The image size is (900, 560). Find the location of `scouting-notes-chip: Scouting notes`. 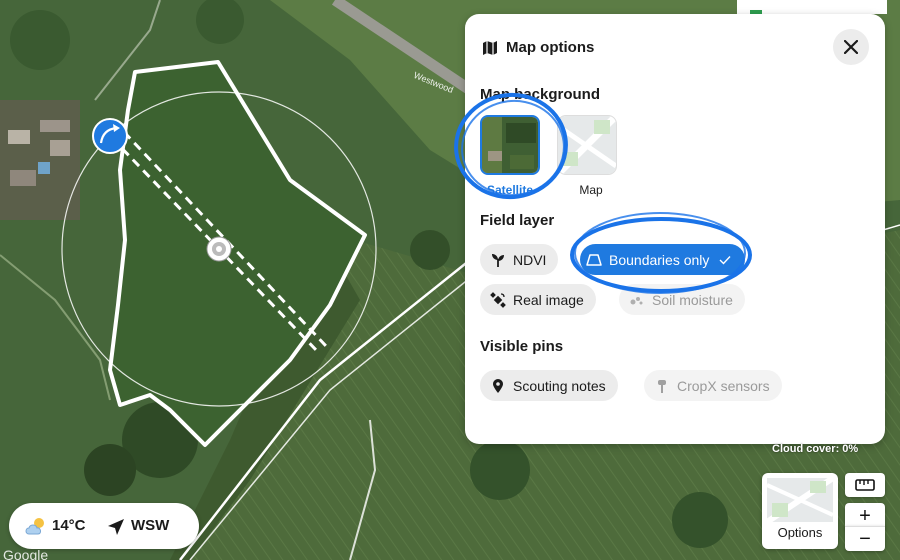

scouting-notes-chip: Scouting notes is located at coordinates (549, 385).